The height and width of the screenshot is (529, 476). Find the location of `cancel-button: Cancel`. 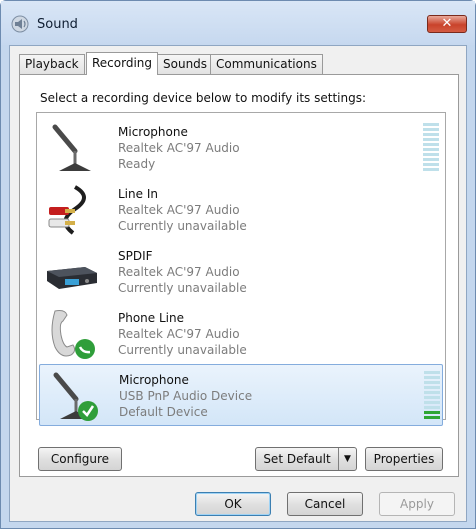

cancel-button: Cancel is located at coordinates (325, 504).